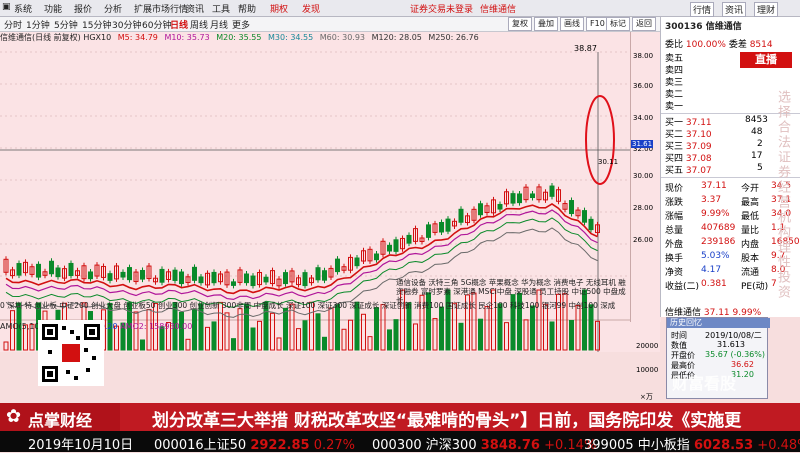 This screenshot has height=453, width=800. Describe the element at coordinates (766, 60) in the screenshot. I see `live-button: 直播` at that location.